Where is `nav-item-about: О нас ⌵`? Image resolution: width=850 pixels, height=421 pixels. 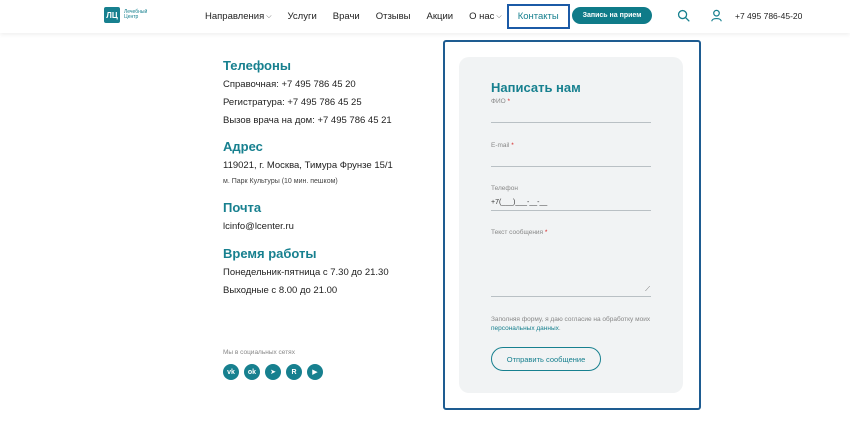
nav-item-about: О нас ⌵ is located at coordinates (485, 16).